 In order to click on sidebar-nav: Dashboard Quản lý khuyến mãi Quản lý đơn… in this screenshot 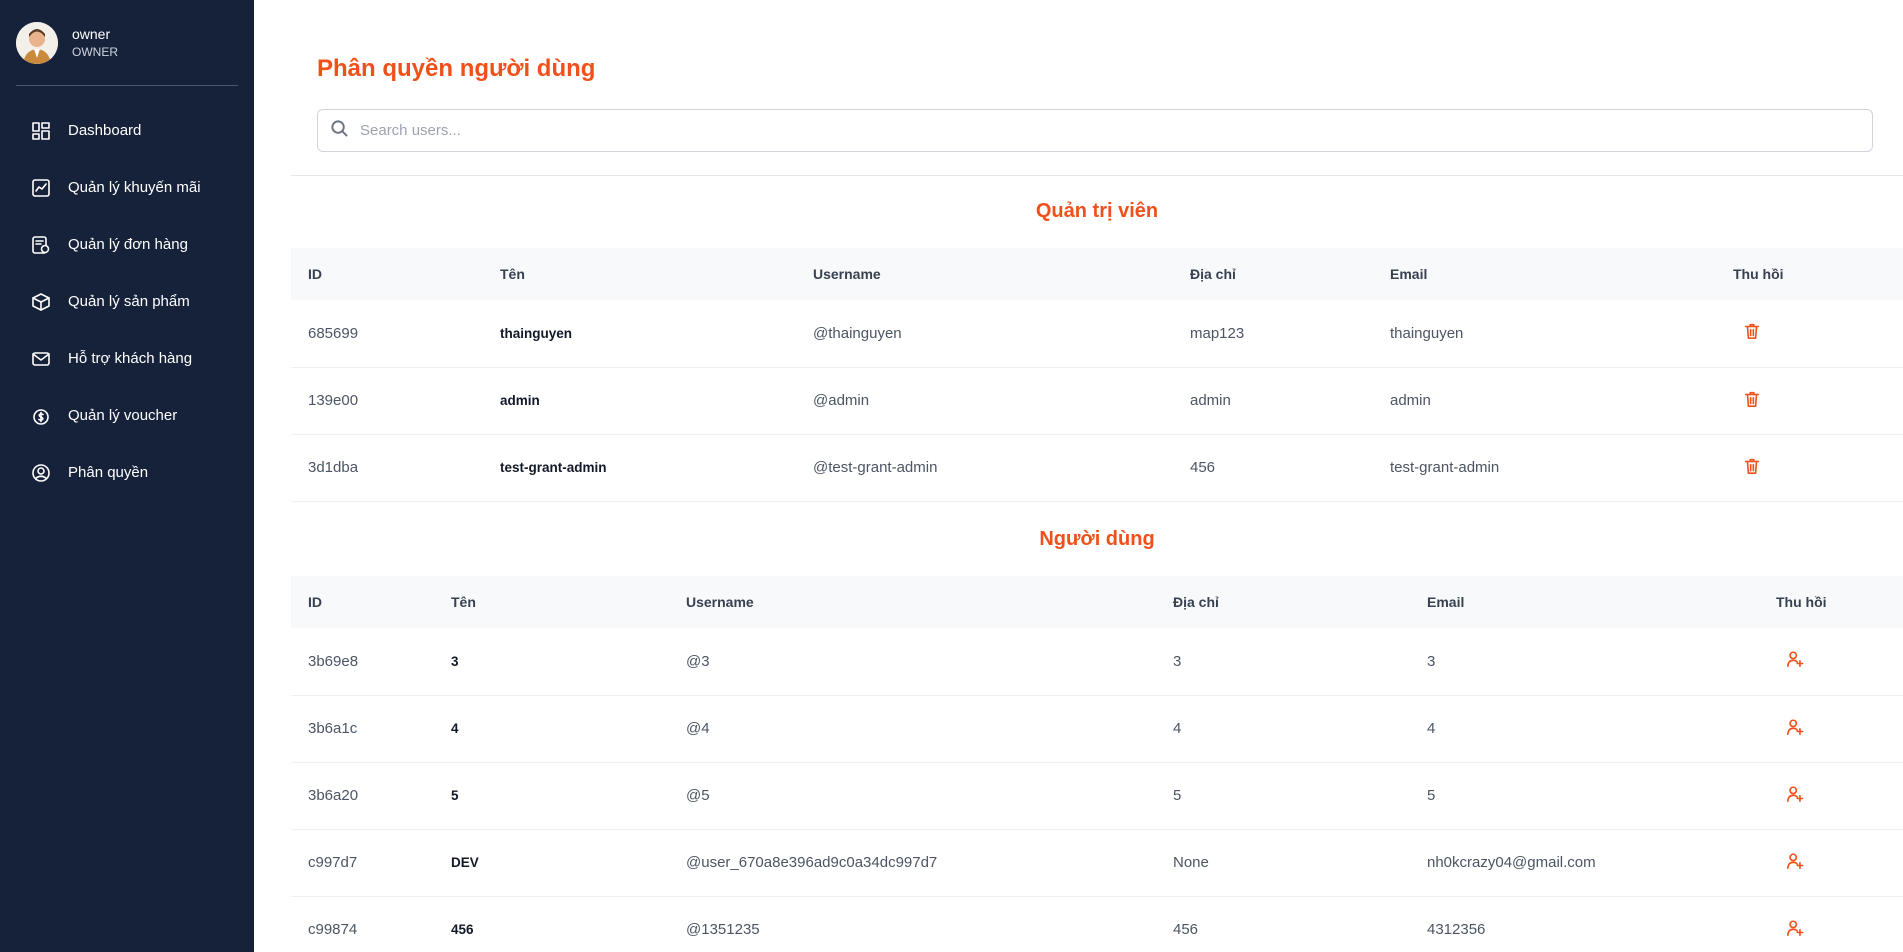, I will do `click(127, 293)`.